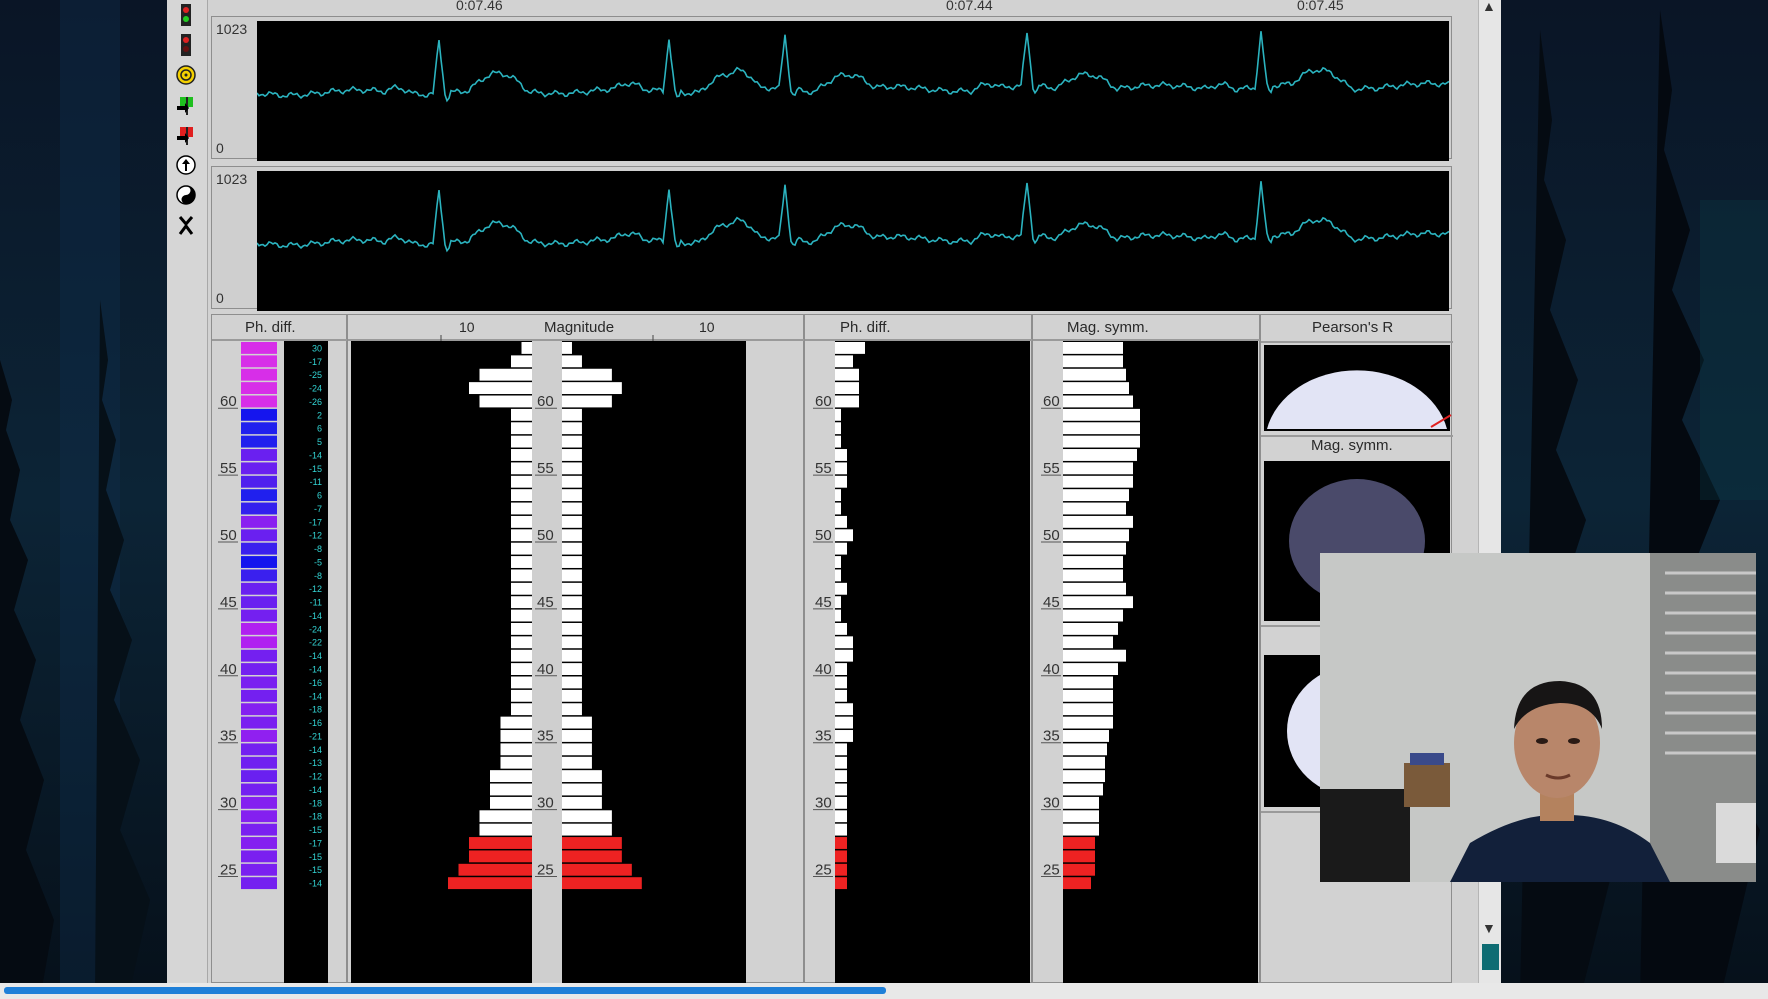 This screenshot has height=999, width=1768. What do you see at coordinates (186, 165) in the screenshot?
I see `up-arrow-circle-icon` at bounding box center [186, 165].